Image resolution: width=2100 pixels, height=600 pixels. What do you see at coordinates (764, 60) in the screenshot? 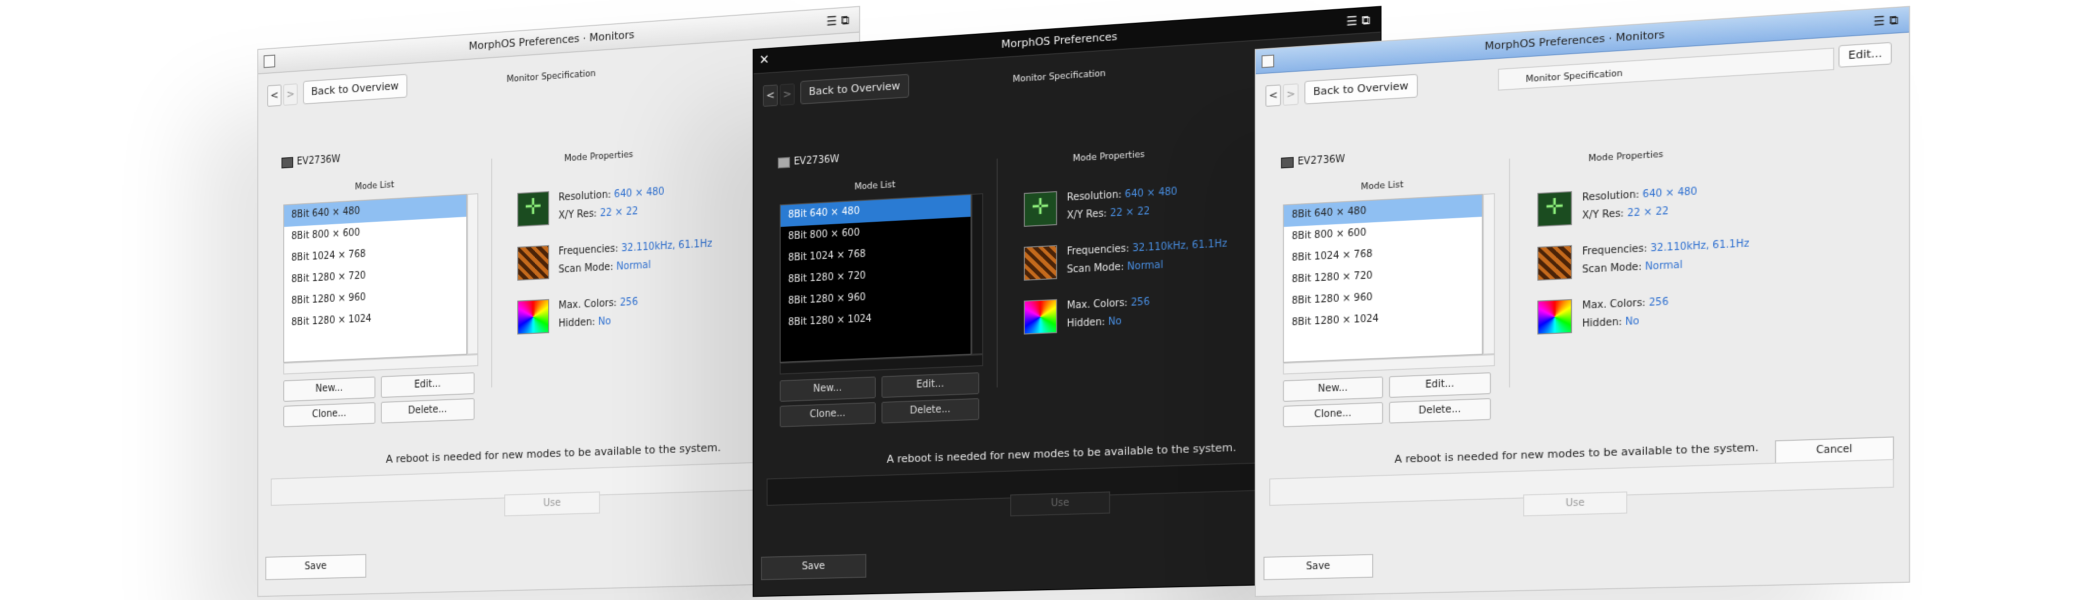
I see `close-icon: ✕` at bounding box center [764, 60].